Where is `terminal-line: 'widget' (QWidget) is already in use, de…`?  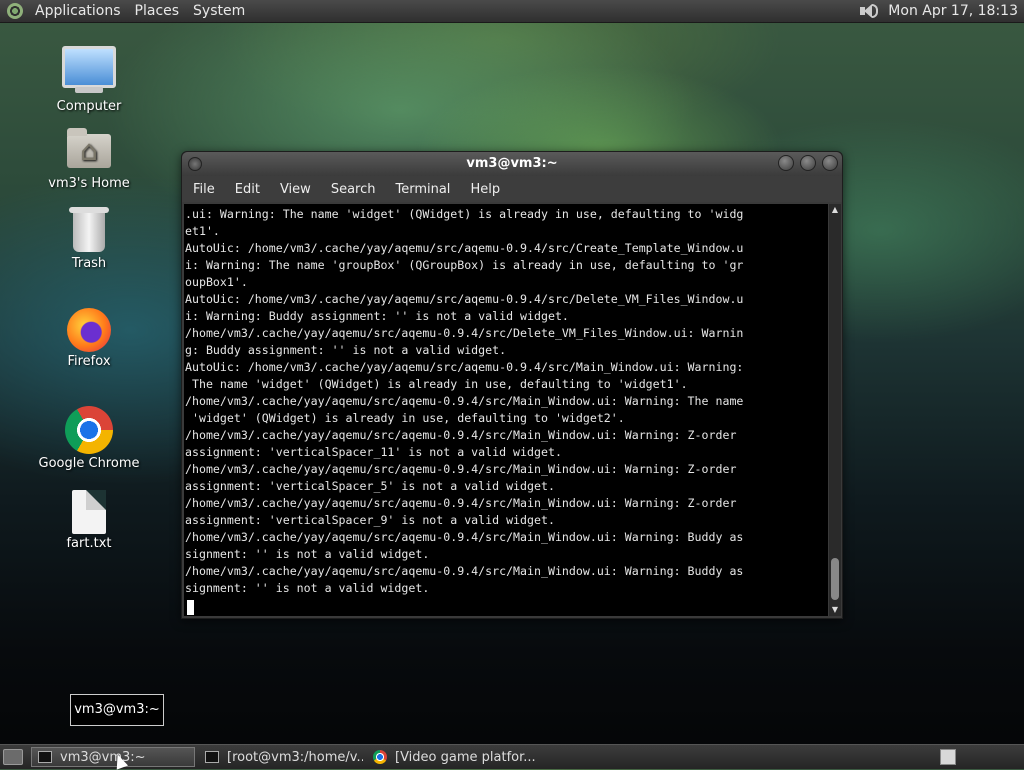
terminal-line: 'widget' (QWidget) is already in use, de… is located at coordinates (405, 418).